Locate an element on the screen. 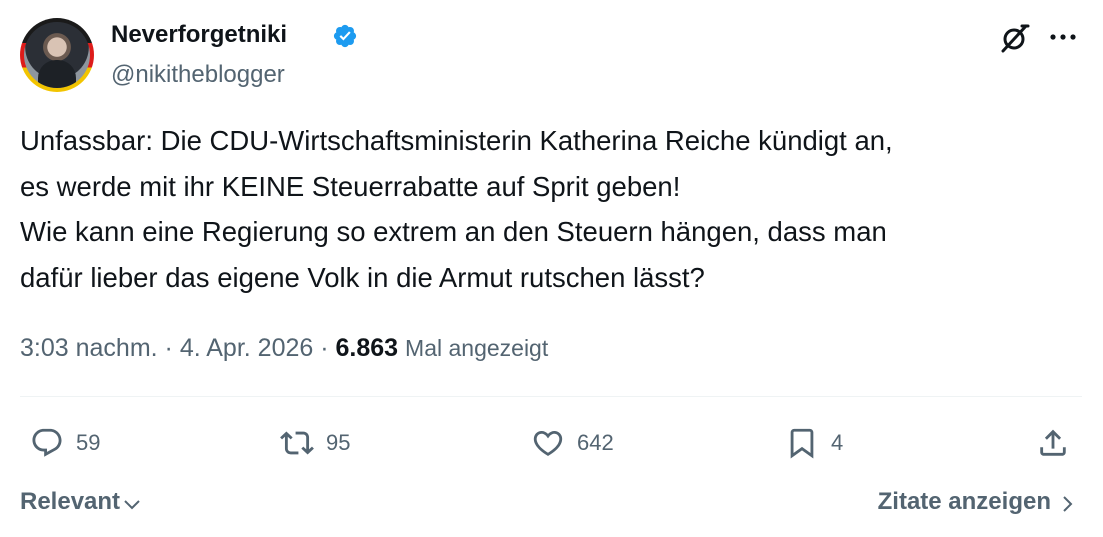 This screenshot has height=537, width=1103. grok-icon is located at coordinates (1015, 38).